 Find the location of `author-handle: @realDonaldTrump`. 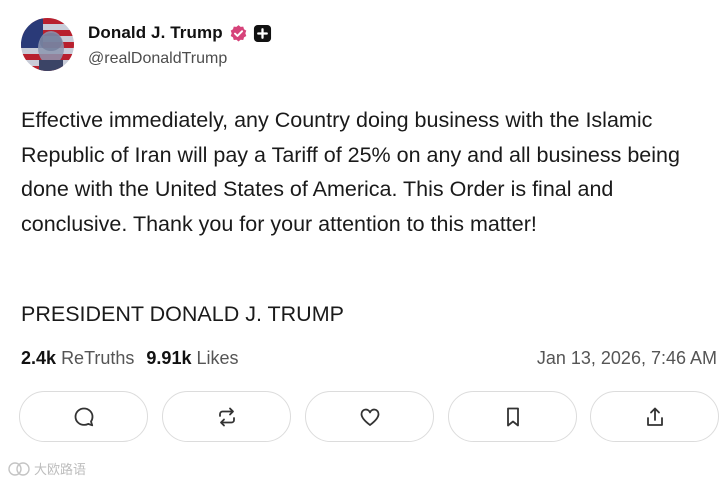

author-handle: @realDonaldTrump is located at coordinates (157, 59).